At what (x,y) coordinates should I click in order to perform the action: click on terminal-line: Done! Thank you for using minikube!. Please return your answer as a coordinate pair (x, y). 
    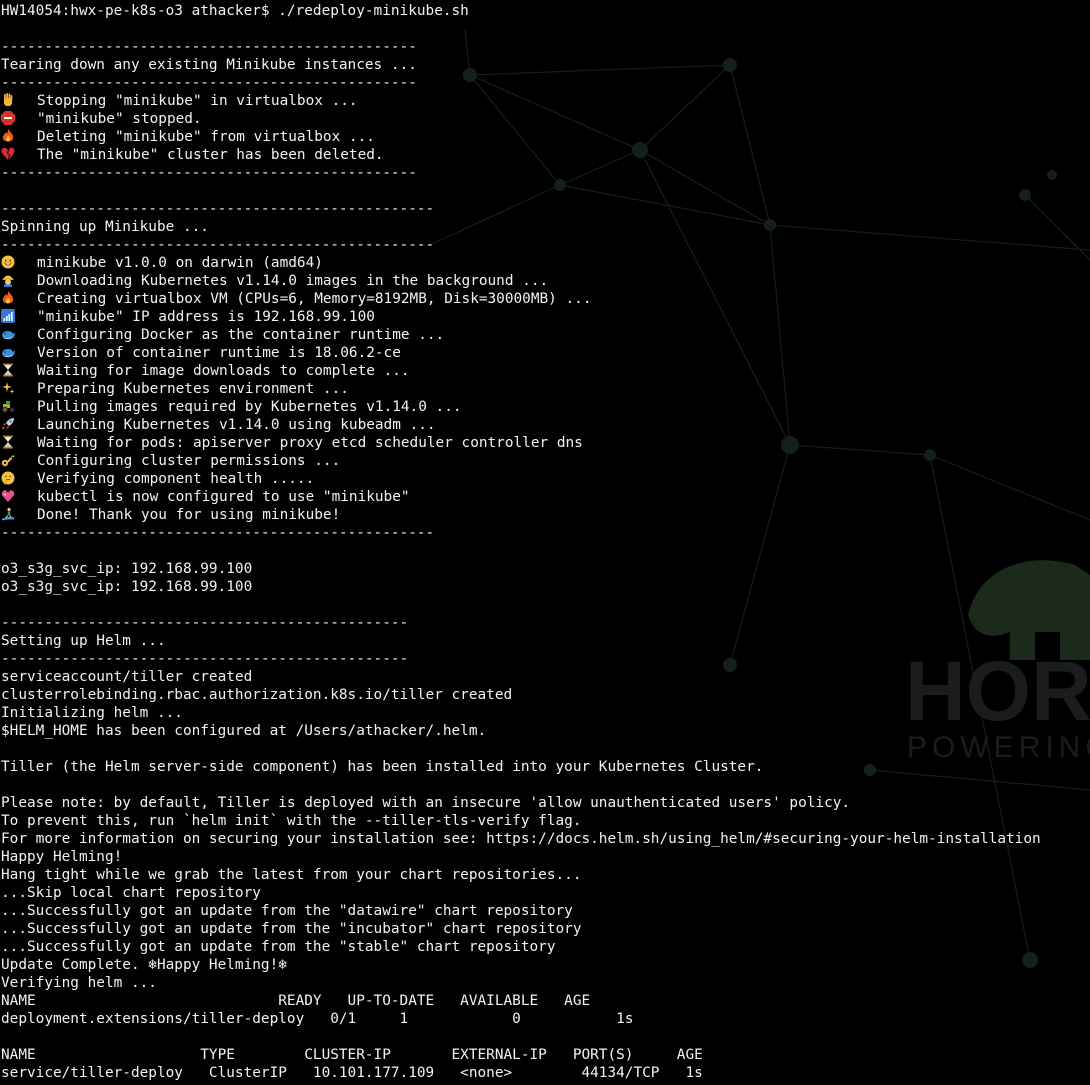
    Looking at the image, I should click on (545, 515).